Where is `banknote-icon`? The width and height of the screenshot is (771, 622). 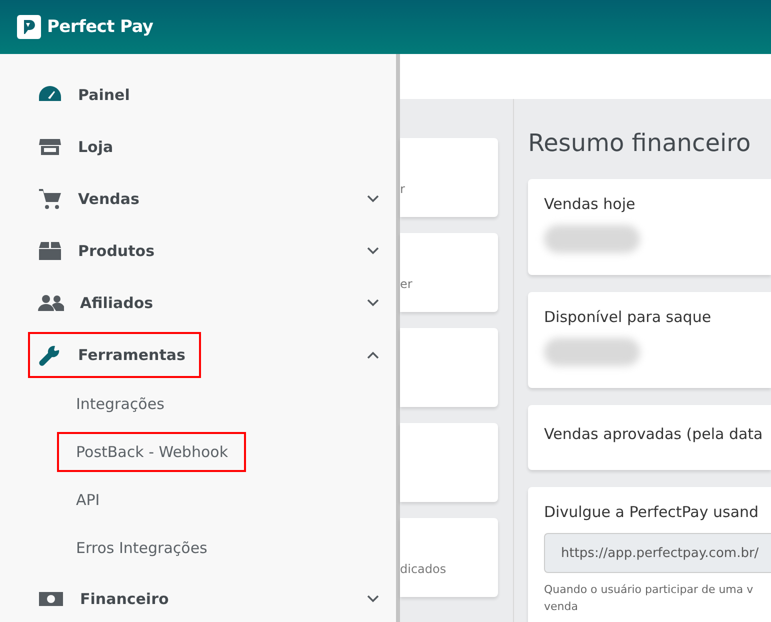 banknote-icon is located at coordinates (51, 599).